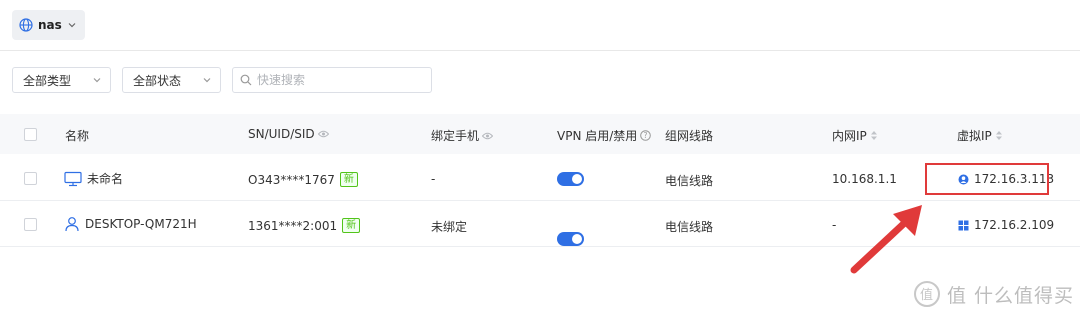  I want to click on desktop-icon, so click(73, 178).